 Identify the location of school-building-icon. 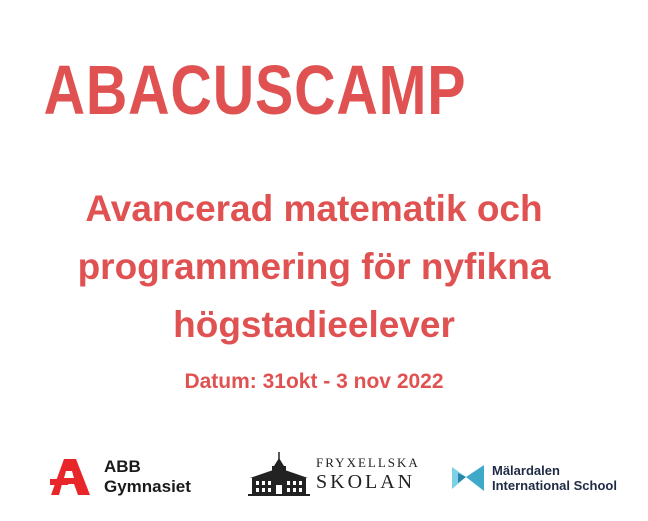
(279, 474).